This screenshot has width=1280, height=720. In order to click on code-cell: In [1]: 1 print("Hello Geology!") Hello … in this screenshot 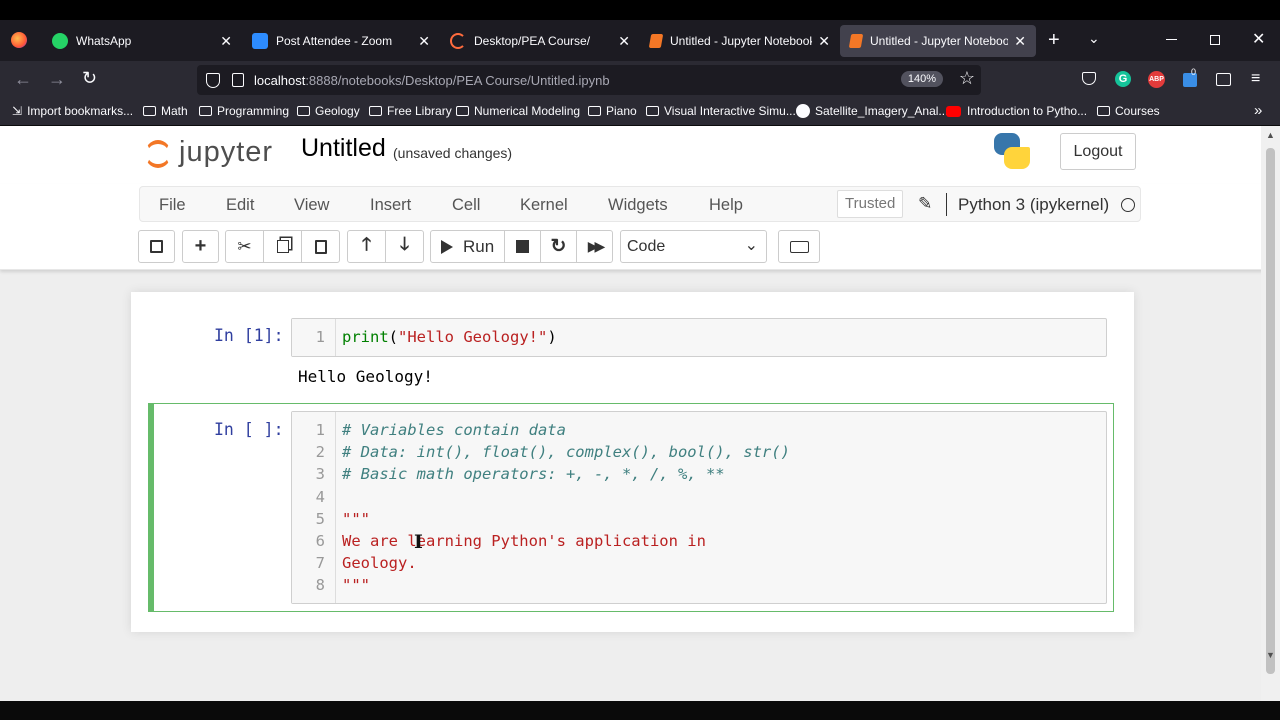, I will do `click(631, 354)`.